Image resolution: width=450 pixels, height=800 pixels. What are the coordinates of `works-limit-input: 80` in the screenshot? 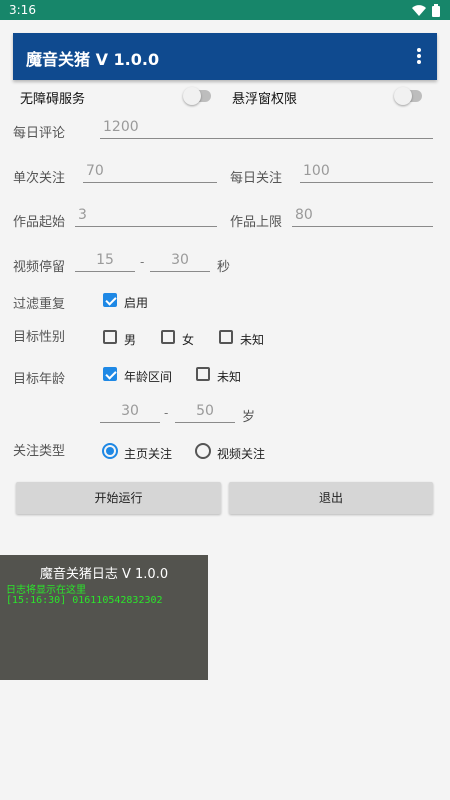 It's located at (362, 217).